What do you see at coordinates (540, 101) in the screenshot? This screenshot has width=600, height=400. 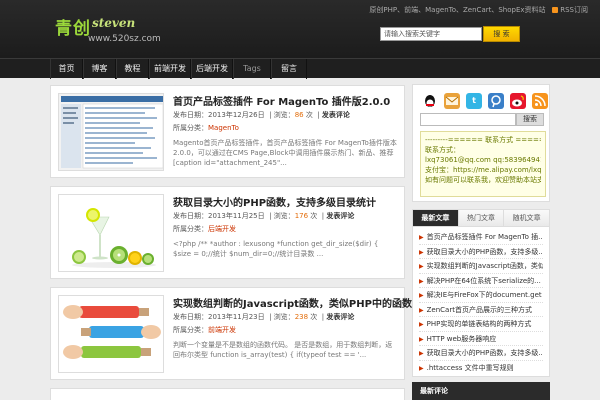 I see `rss-icon` at bounding box center [540, 101].